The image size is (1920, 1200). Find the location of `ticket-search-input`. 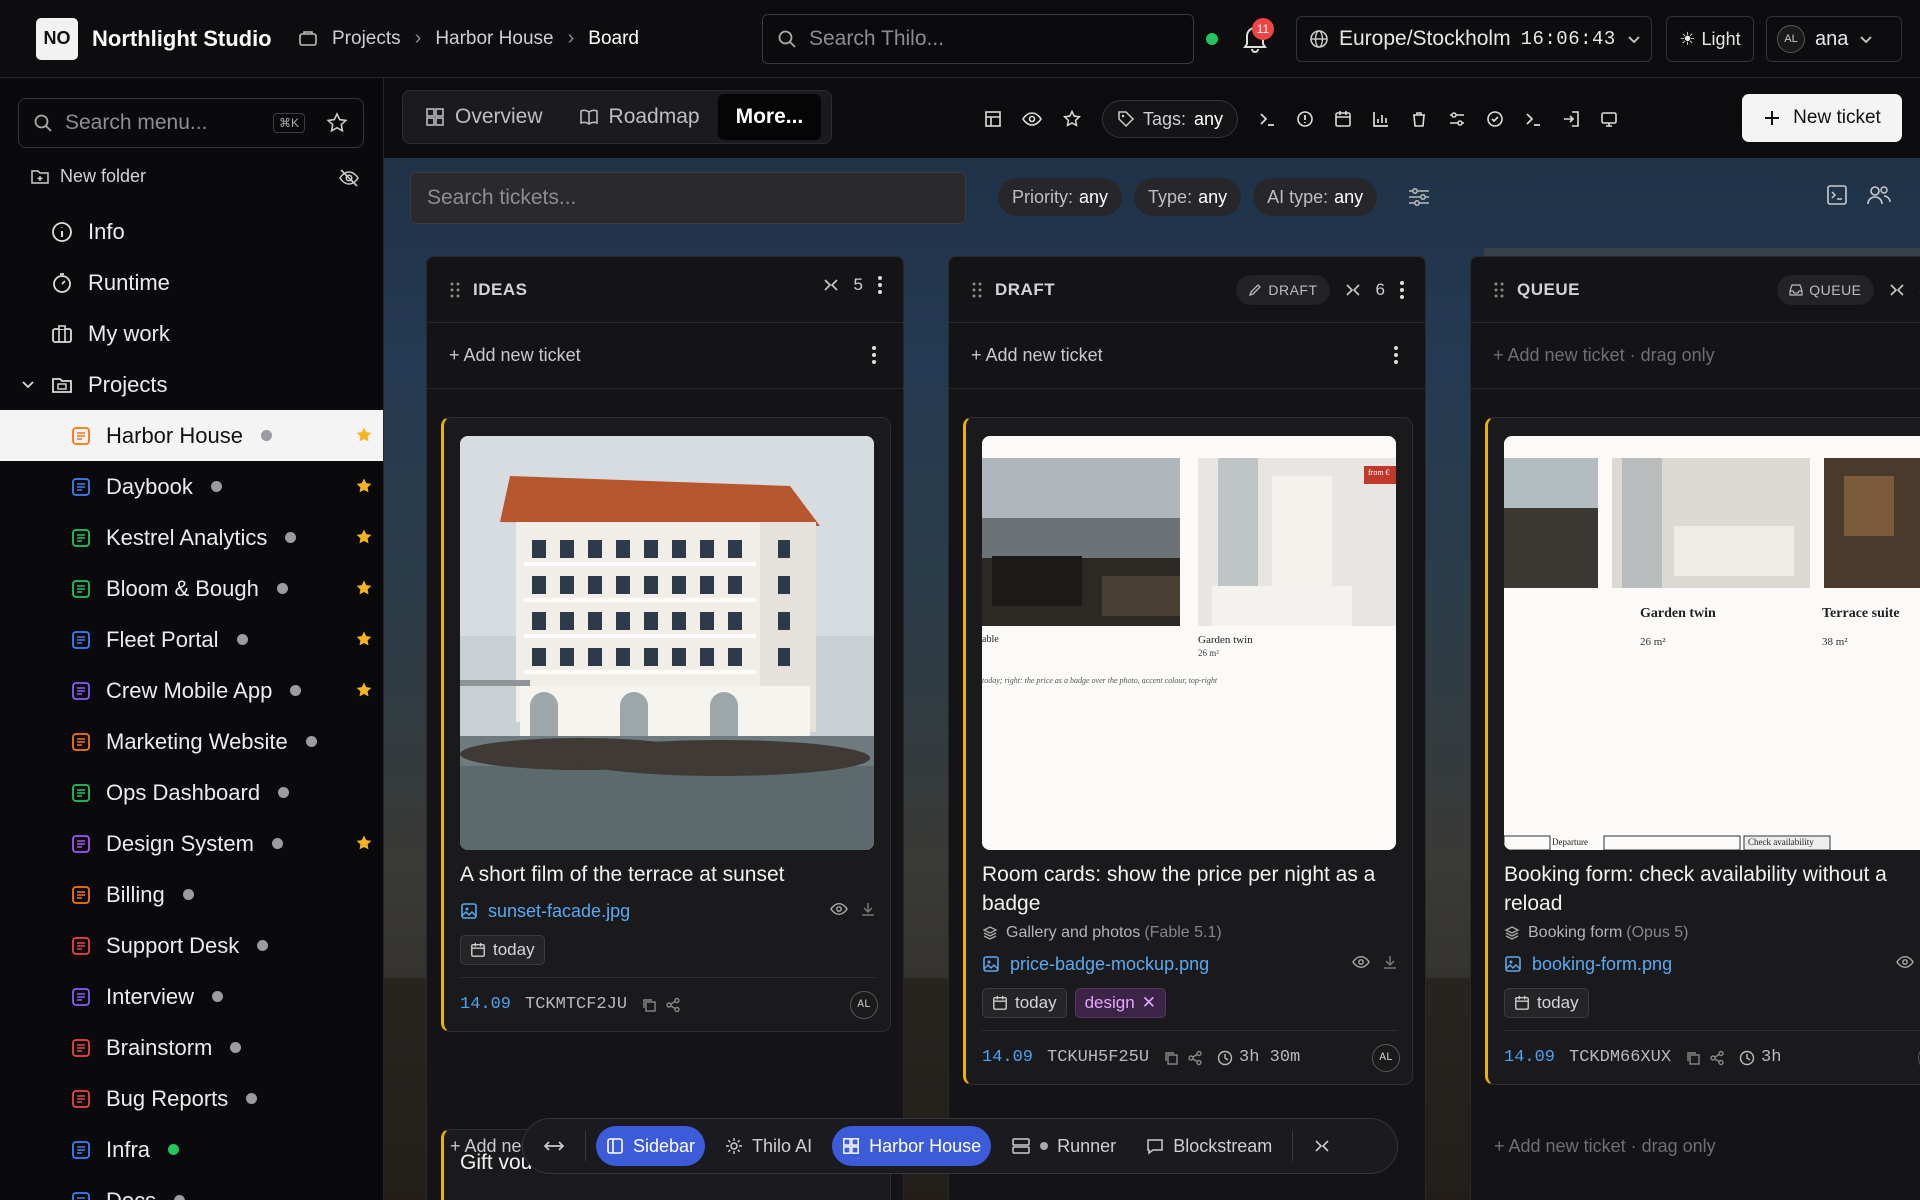

ticket-search-input is located at coordinates (687, 198).